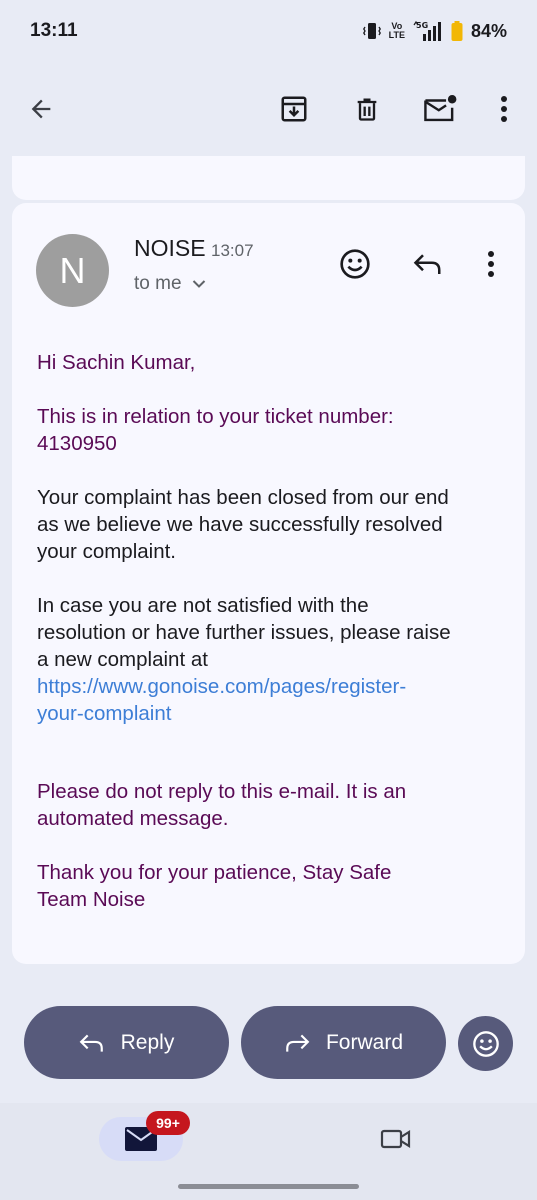  Describe the element at coordinates (203, 605) in the screenshot. I see `case-line-1: In case you are not satisfied with the` at that location.